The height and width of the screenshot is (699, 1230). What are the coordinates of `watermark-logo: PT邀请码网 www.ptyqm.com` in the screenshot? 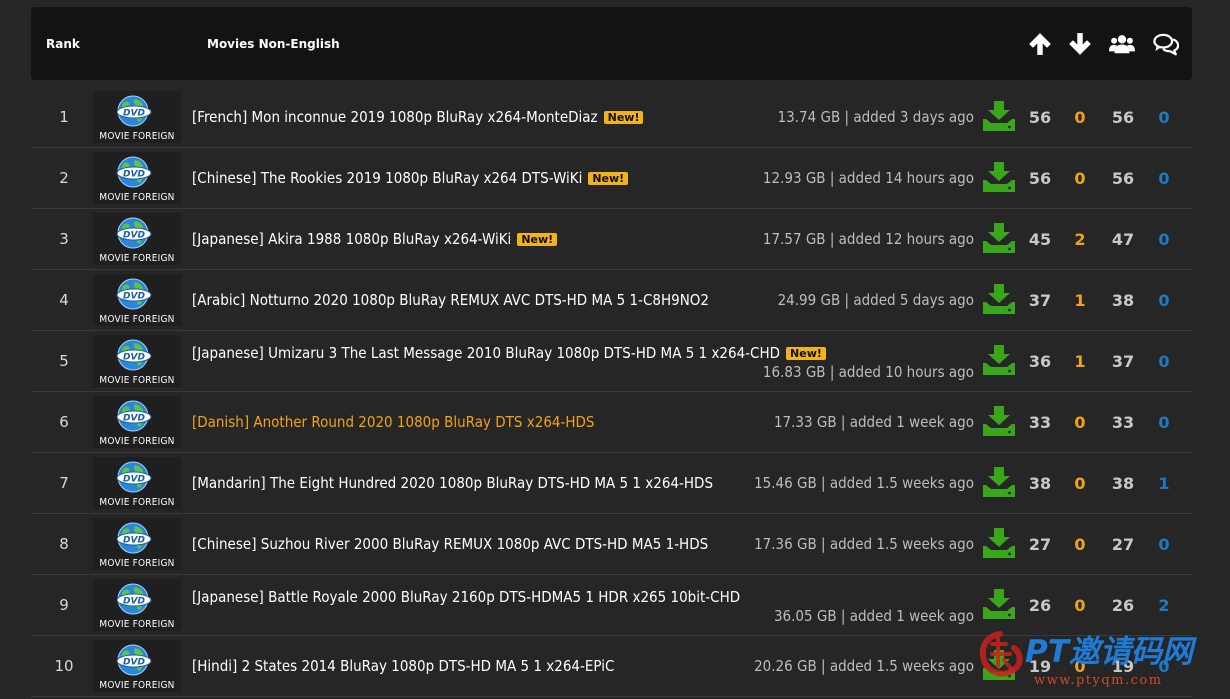 It's located at (1088, 659).